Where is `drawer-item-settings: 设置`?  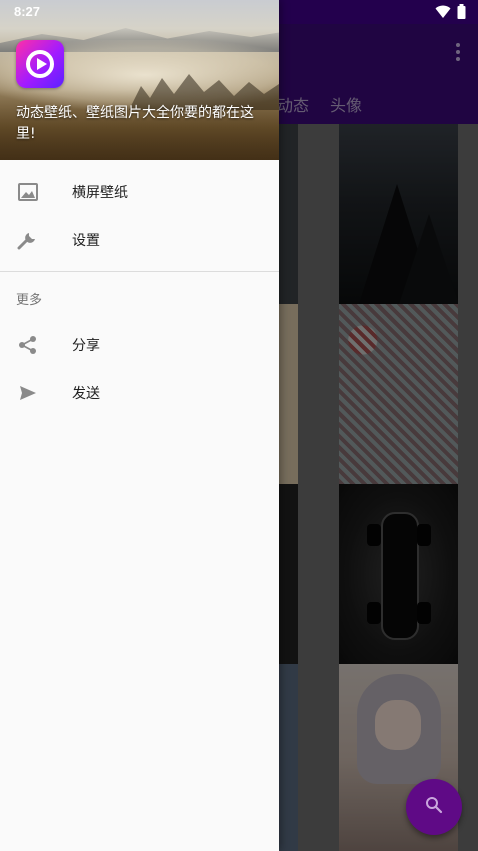 drawer-item-settings: 设置 is located at coordinates (139, 240).